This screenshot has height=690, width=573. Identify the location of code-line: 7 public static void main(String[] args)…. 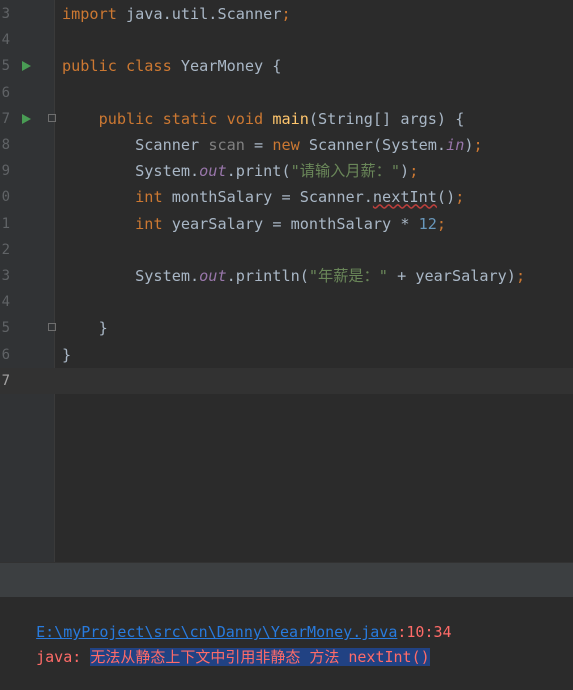
(286, 119).